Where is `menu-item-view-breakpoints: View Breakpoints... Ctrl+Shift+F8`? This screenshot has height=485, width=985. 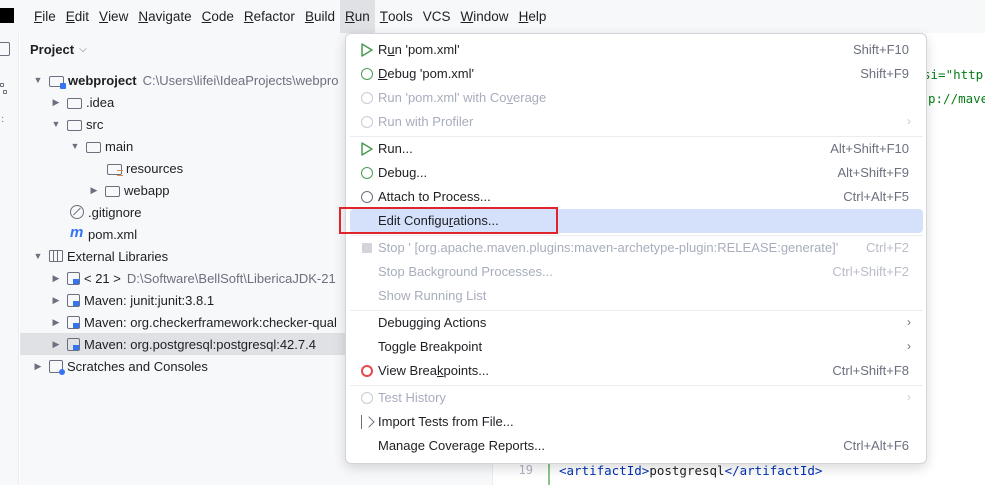
menu-item-view-breakpoints: View Breakpoints... Ctrl+Shift+F8 is located at coordinates (636, 371).